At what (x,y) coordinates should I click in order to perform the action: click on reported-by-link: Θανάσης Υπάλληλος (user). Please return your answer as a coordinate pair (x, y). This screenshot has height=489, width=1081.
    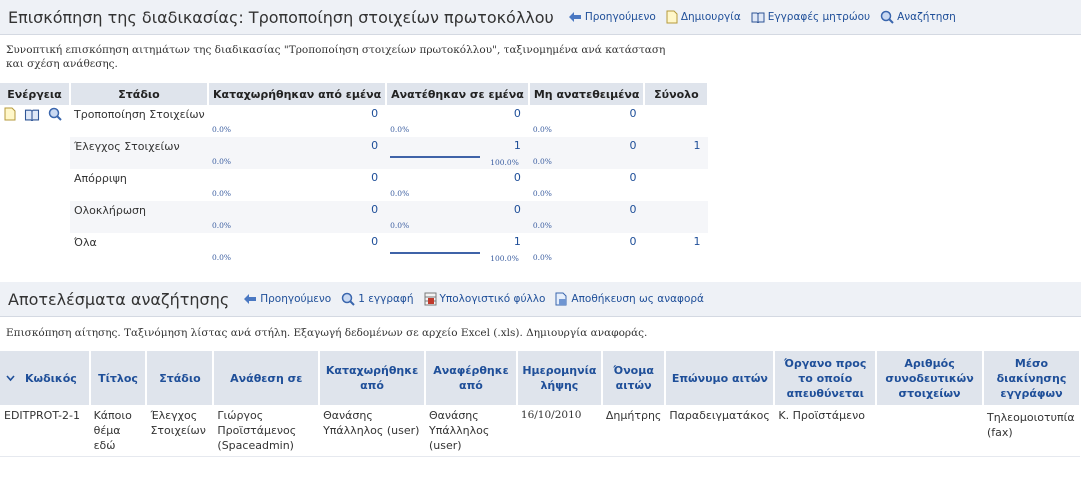
    Looking at the image, I should click on (471, 431).